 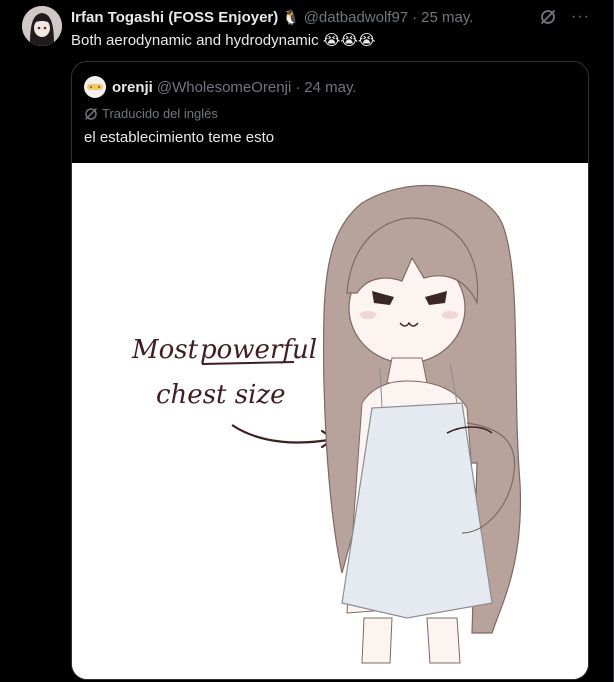 I want to click on quote-text: el establecimiento teme esto, so click(x=179, y=137).